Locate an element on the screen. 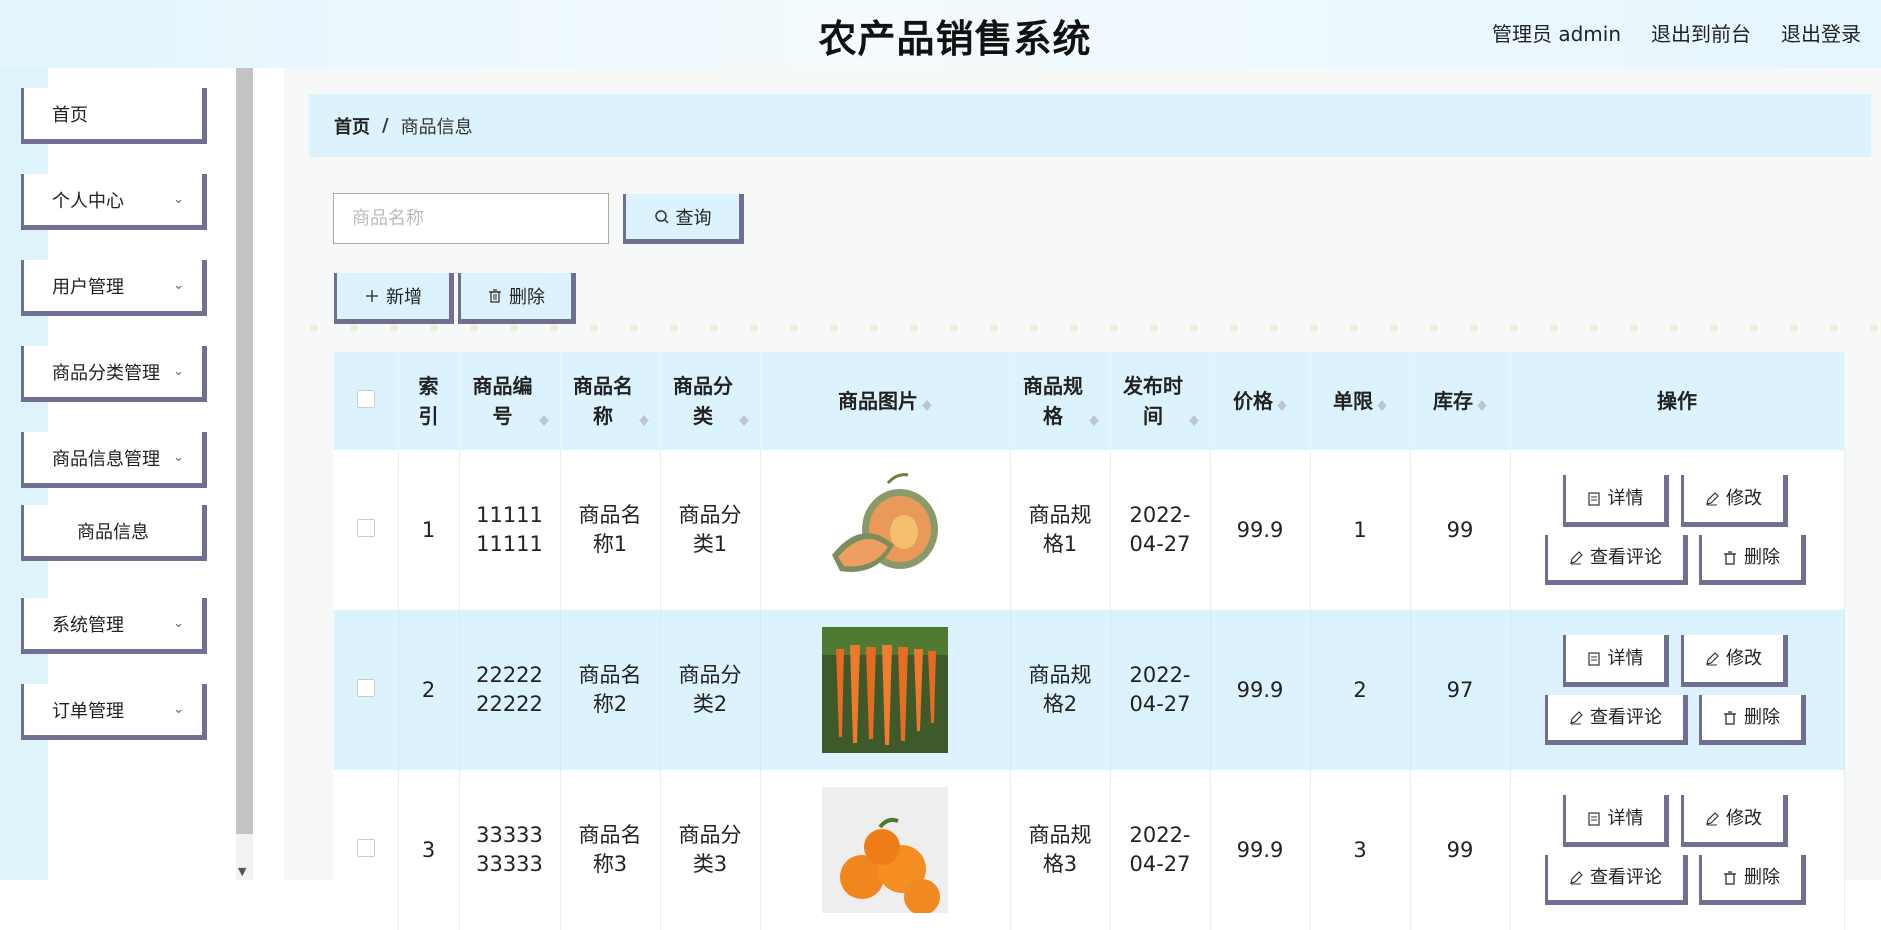 The height and width of the screenshot is (930, 1881). cell-limit: 3 is located at coordinates (1360, 850).